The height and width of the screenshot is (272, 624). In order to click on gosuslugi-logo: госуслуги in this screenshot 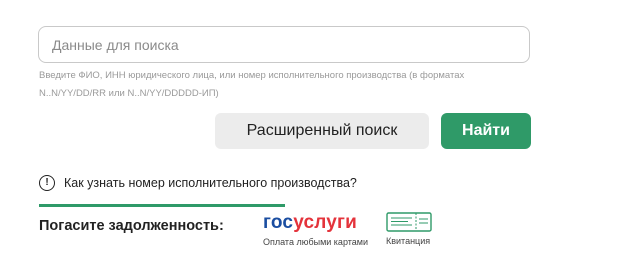, I will do `click(319, 223)`.